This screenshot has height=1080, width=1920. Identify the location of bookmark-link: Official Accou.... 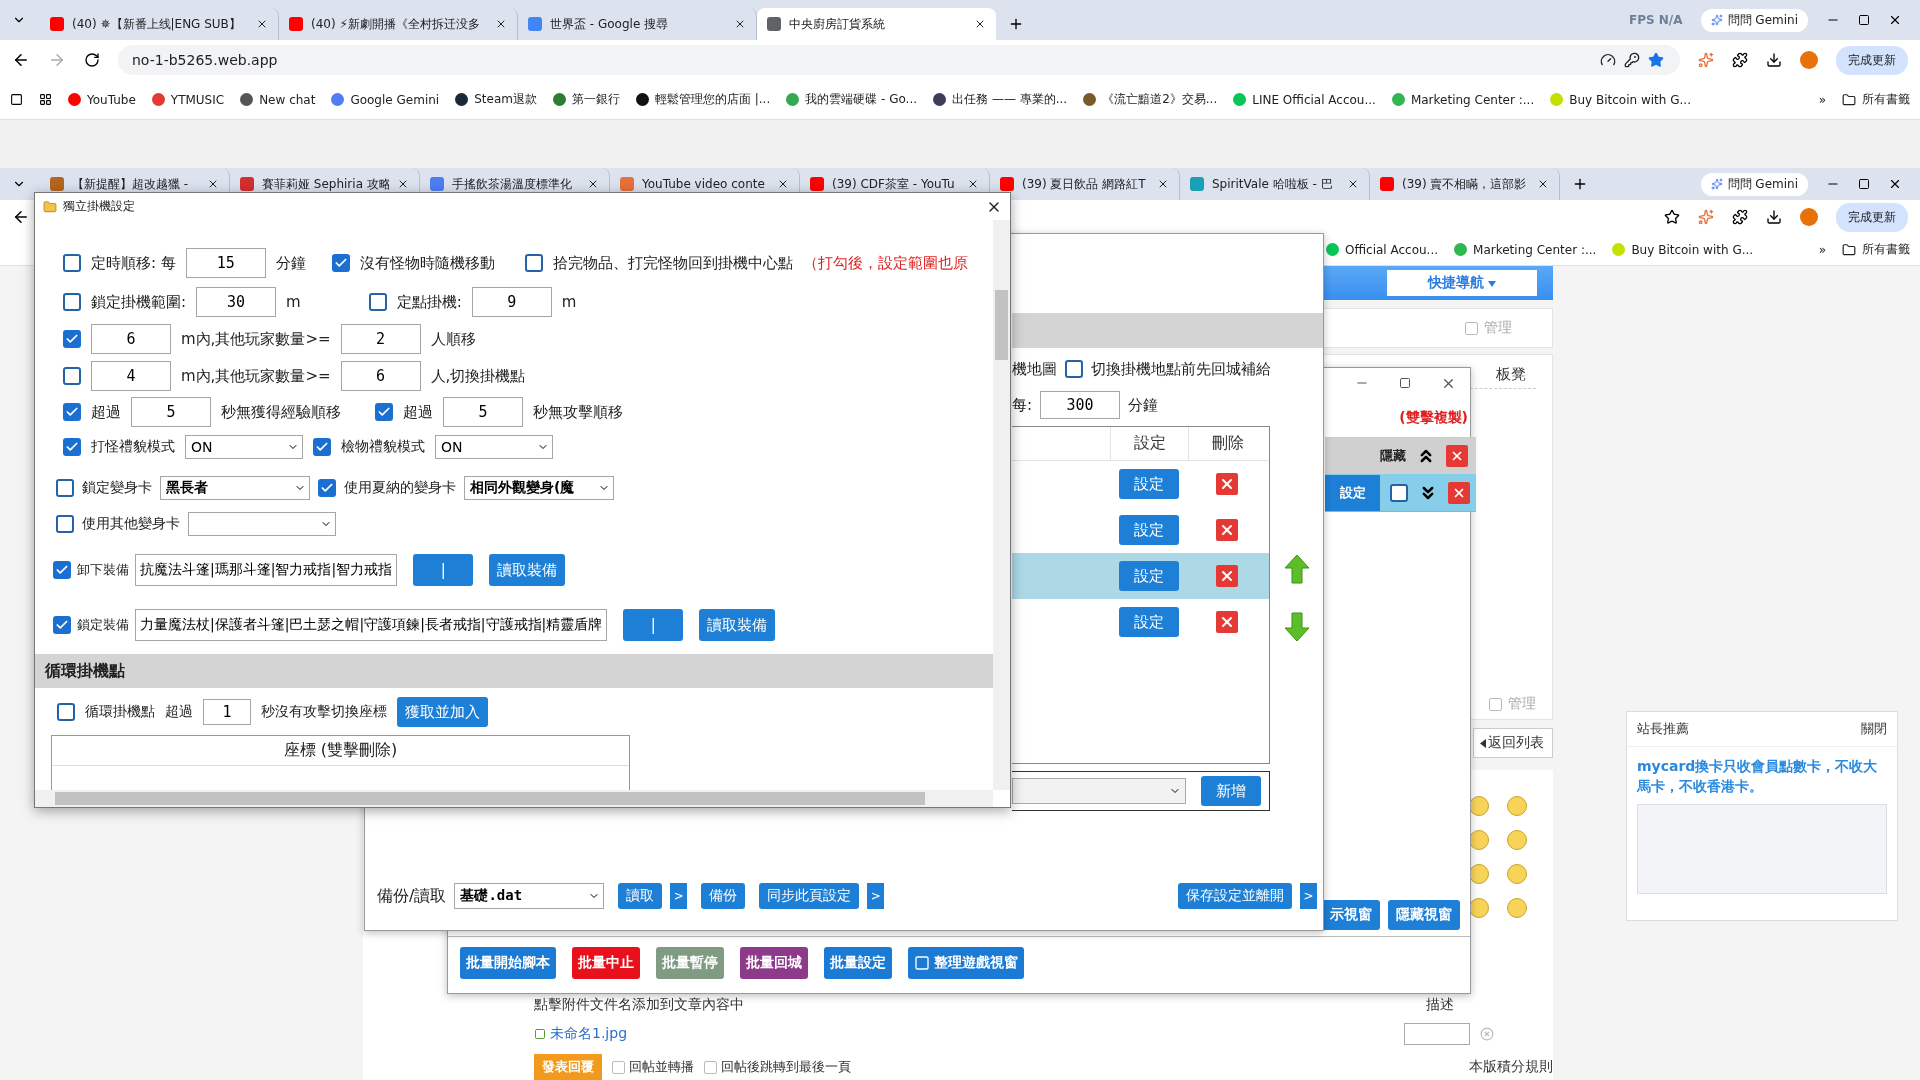
(1382, 249).